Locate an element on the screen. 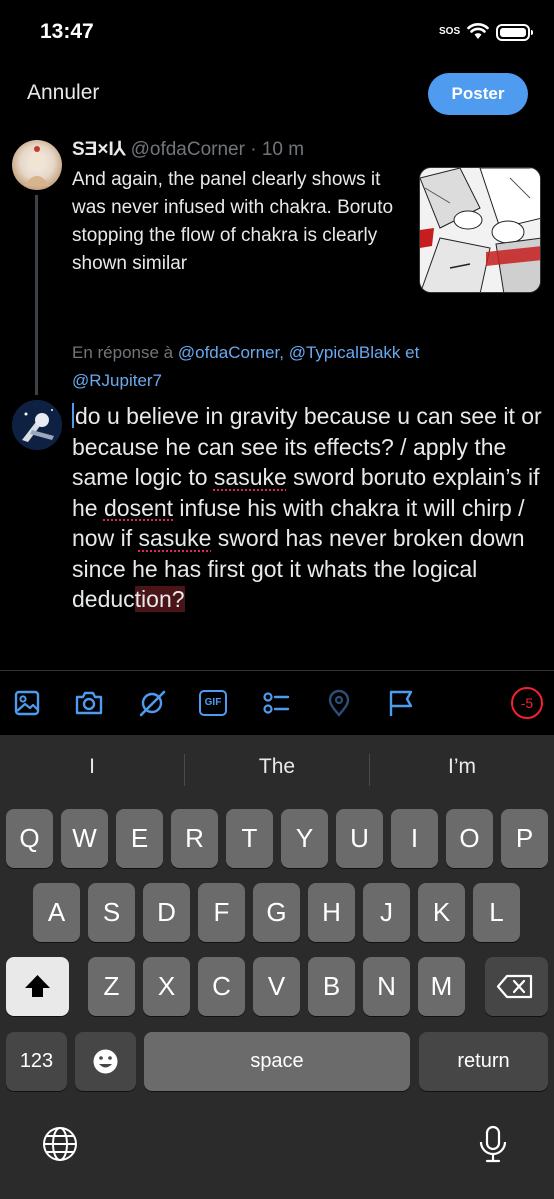 The image size is (554, 1199). key-i: I is located at coordinates (414, 838).